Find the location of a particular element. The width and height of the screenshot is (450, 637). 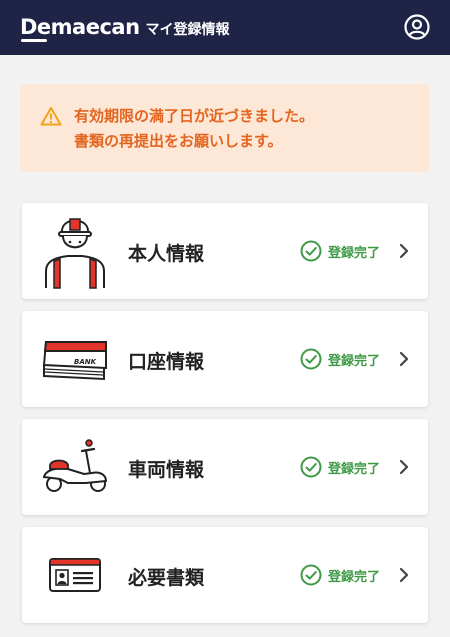

svg-text: BANK is located at coordinates (85, 362).